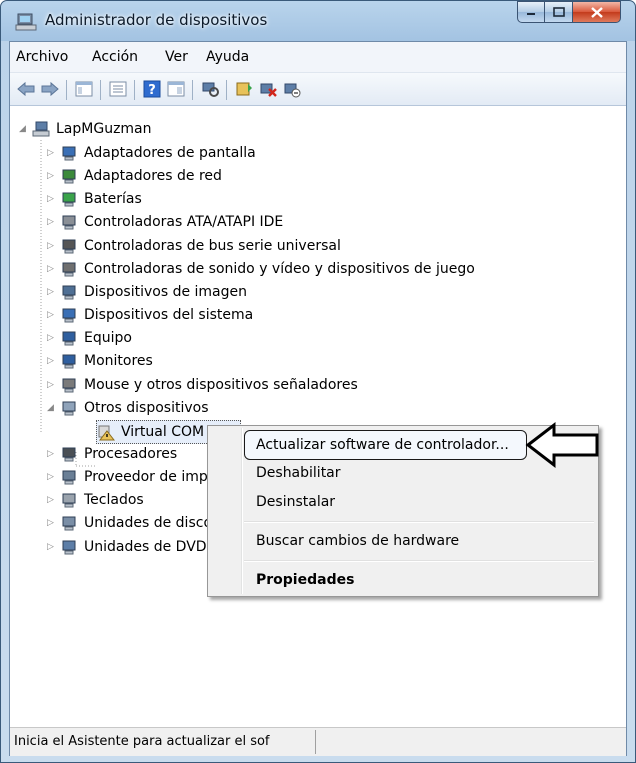  Describe the element at coordinates (26, 89) in the screenshot. I see `back-icon` at that location.